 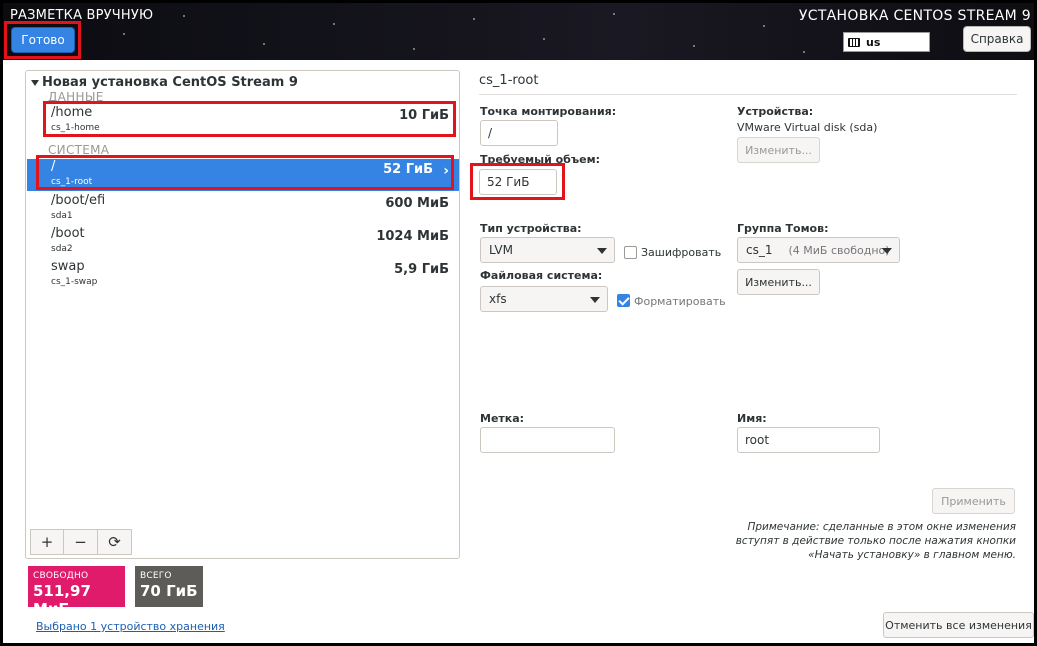 I want to click on label-label: Метка:, so click(x=502, y=418).